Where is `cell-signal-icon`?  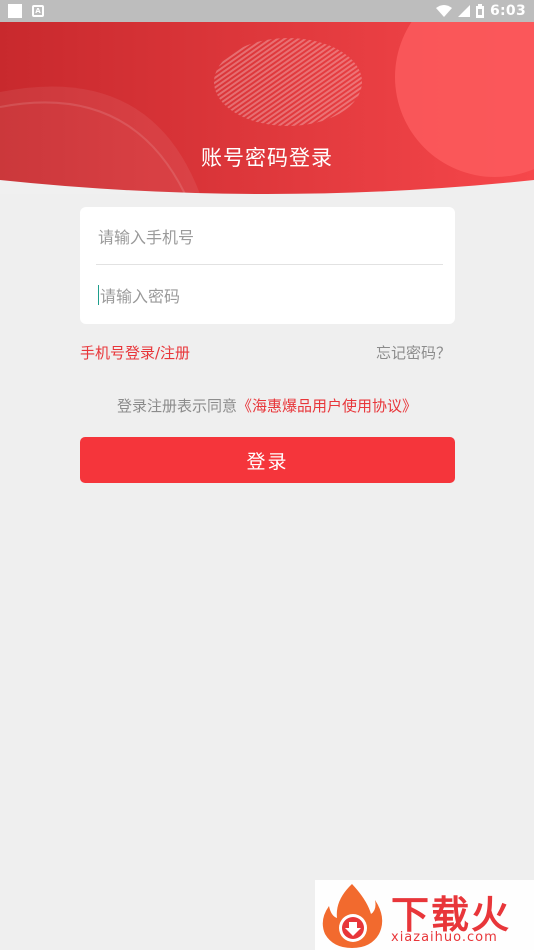
cell-signal-icon is located at coordinates (463, 11).